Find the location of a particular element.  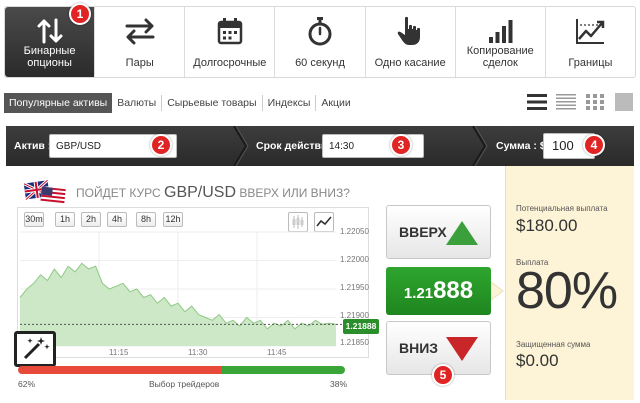

protected-amount-value: $0.00 is located at coordinates (537, 360).